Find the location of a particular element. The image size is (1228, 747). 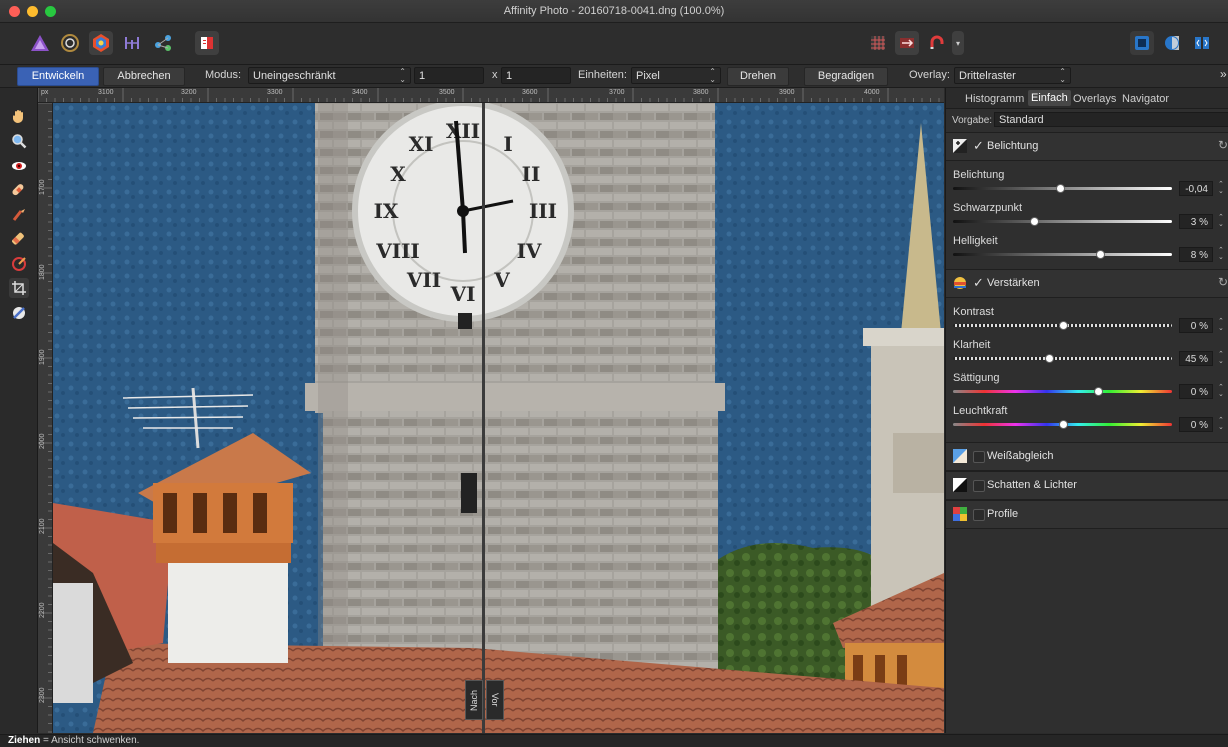

hand-tool-icon is located at coordinates (19, 116).